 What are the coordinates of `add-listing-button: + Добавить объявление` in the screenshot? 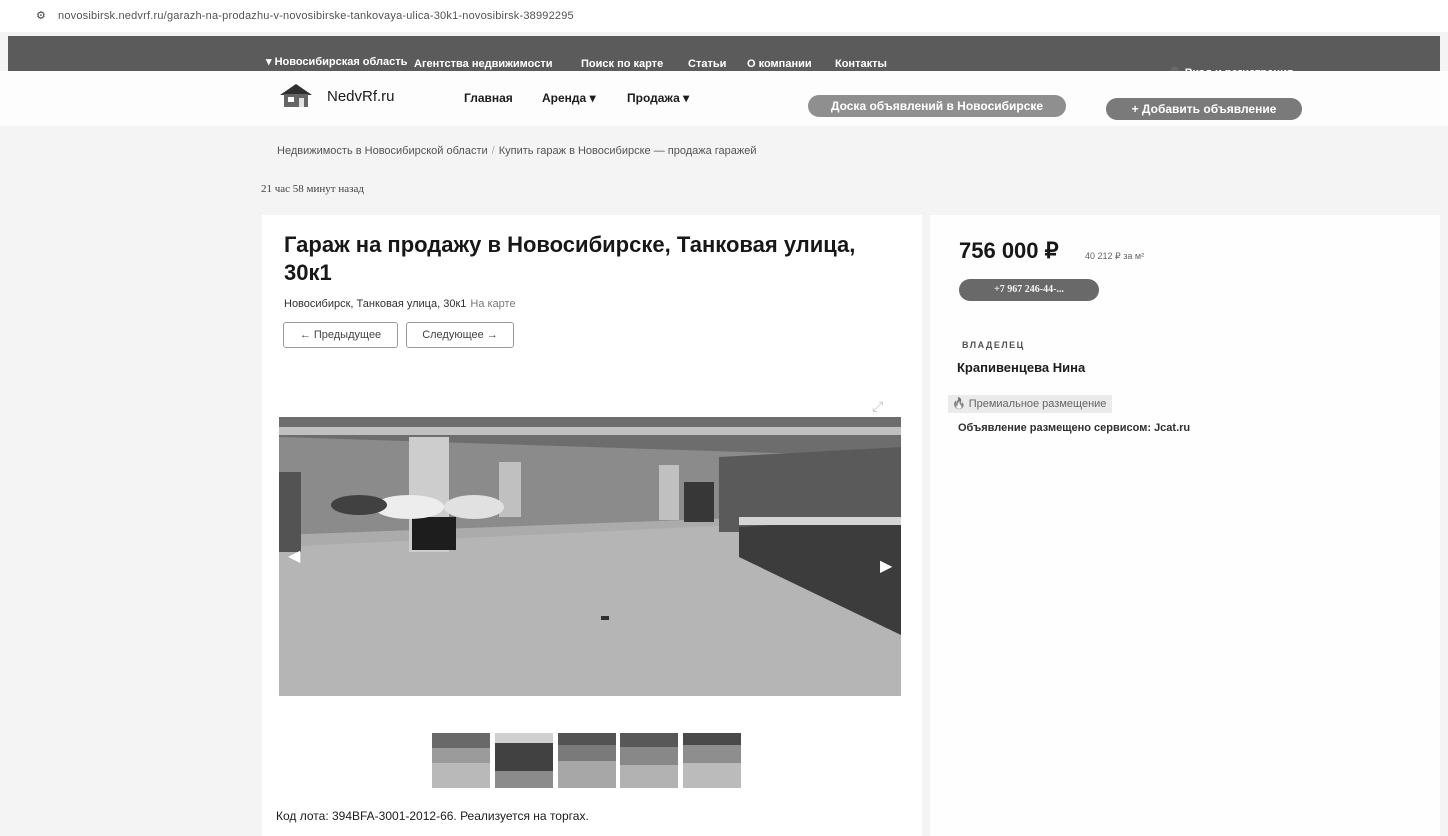 It's located at (1204, 109).